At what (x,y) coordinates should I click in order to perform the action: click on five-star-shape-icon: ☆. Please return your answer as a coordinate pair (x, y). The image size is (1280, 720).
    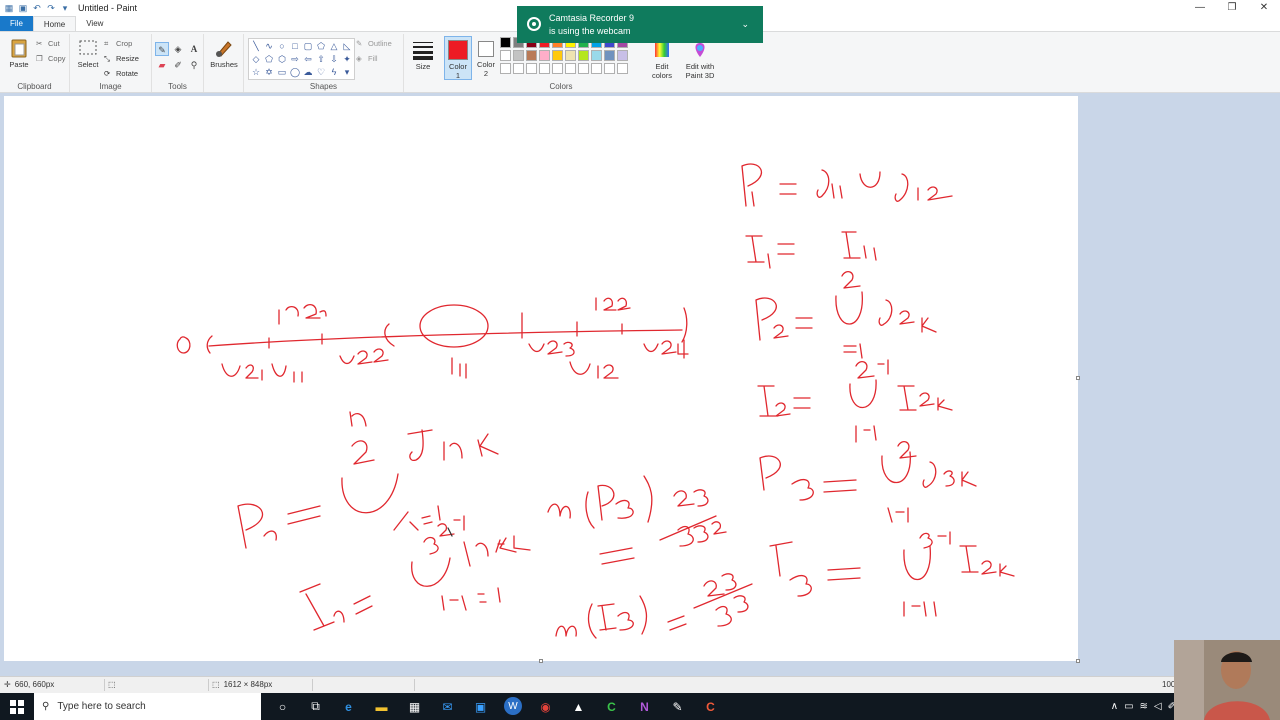
    Looking at the image, I should click on (256, 72).